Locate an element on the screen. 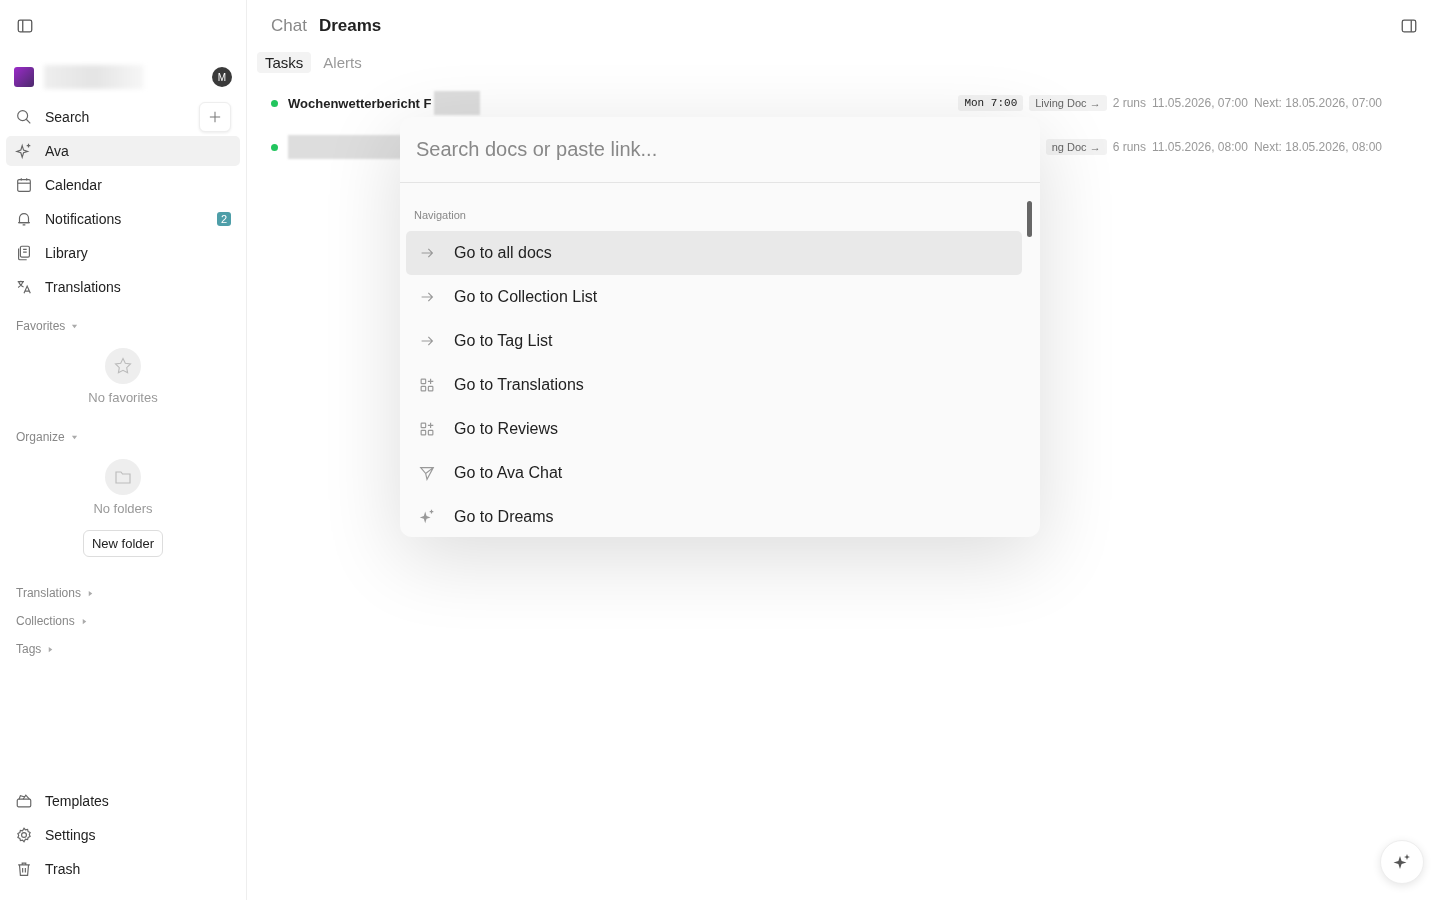  task-title: Wochenwetterbericht F is located at coordinates (360, 103).